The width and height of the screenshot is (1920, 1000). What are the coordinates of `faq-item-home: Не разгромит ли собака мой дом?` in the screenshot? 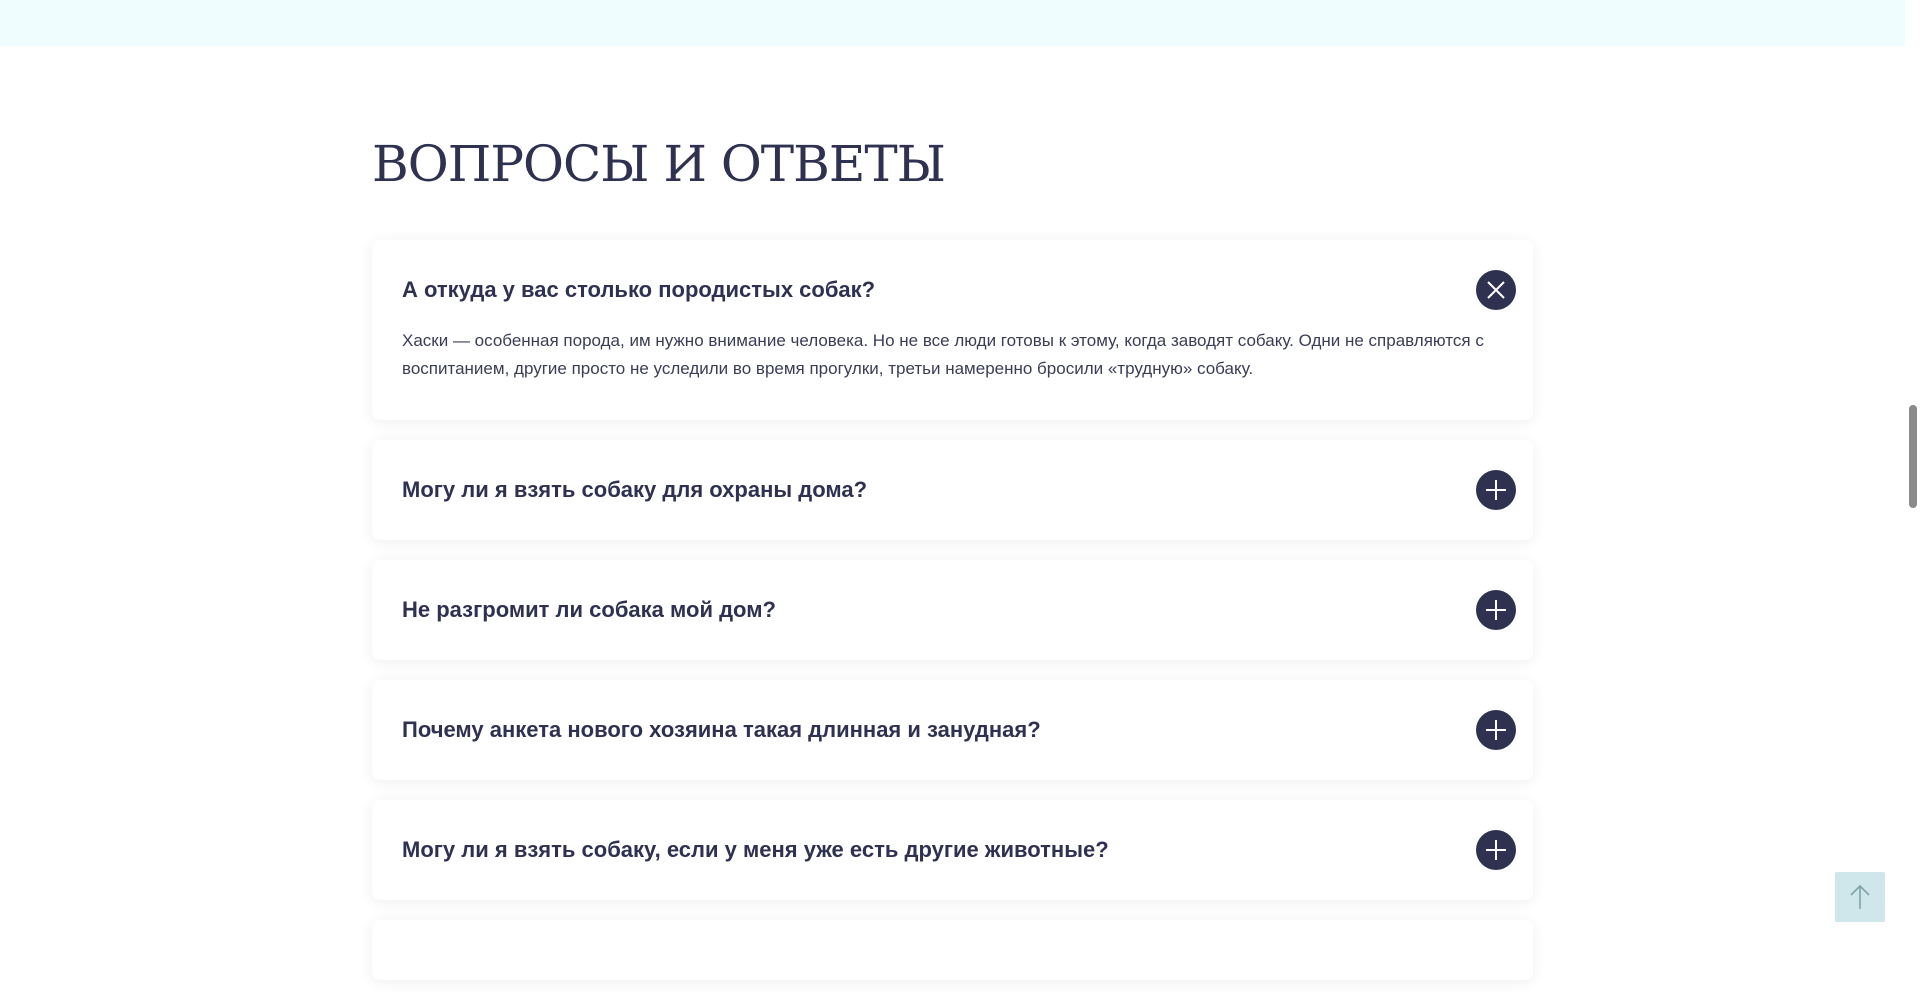 It's located at (952, 610).